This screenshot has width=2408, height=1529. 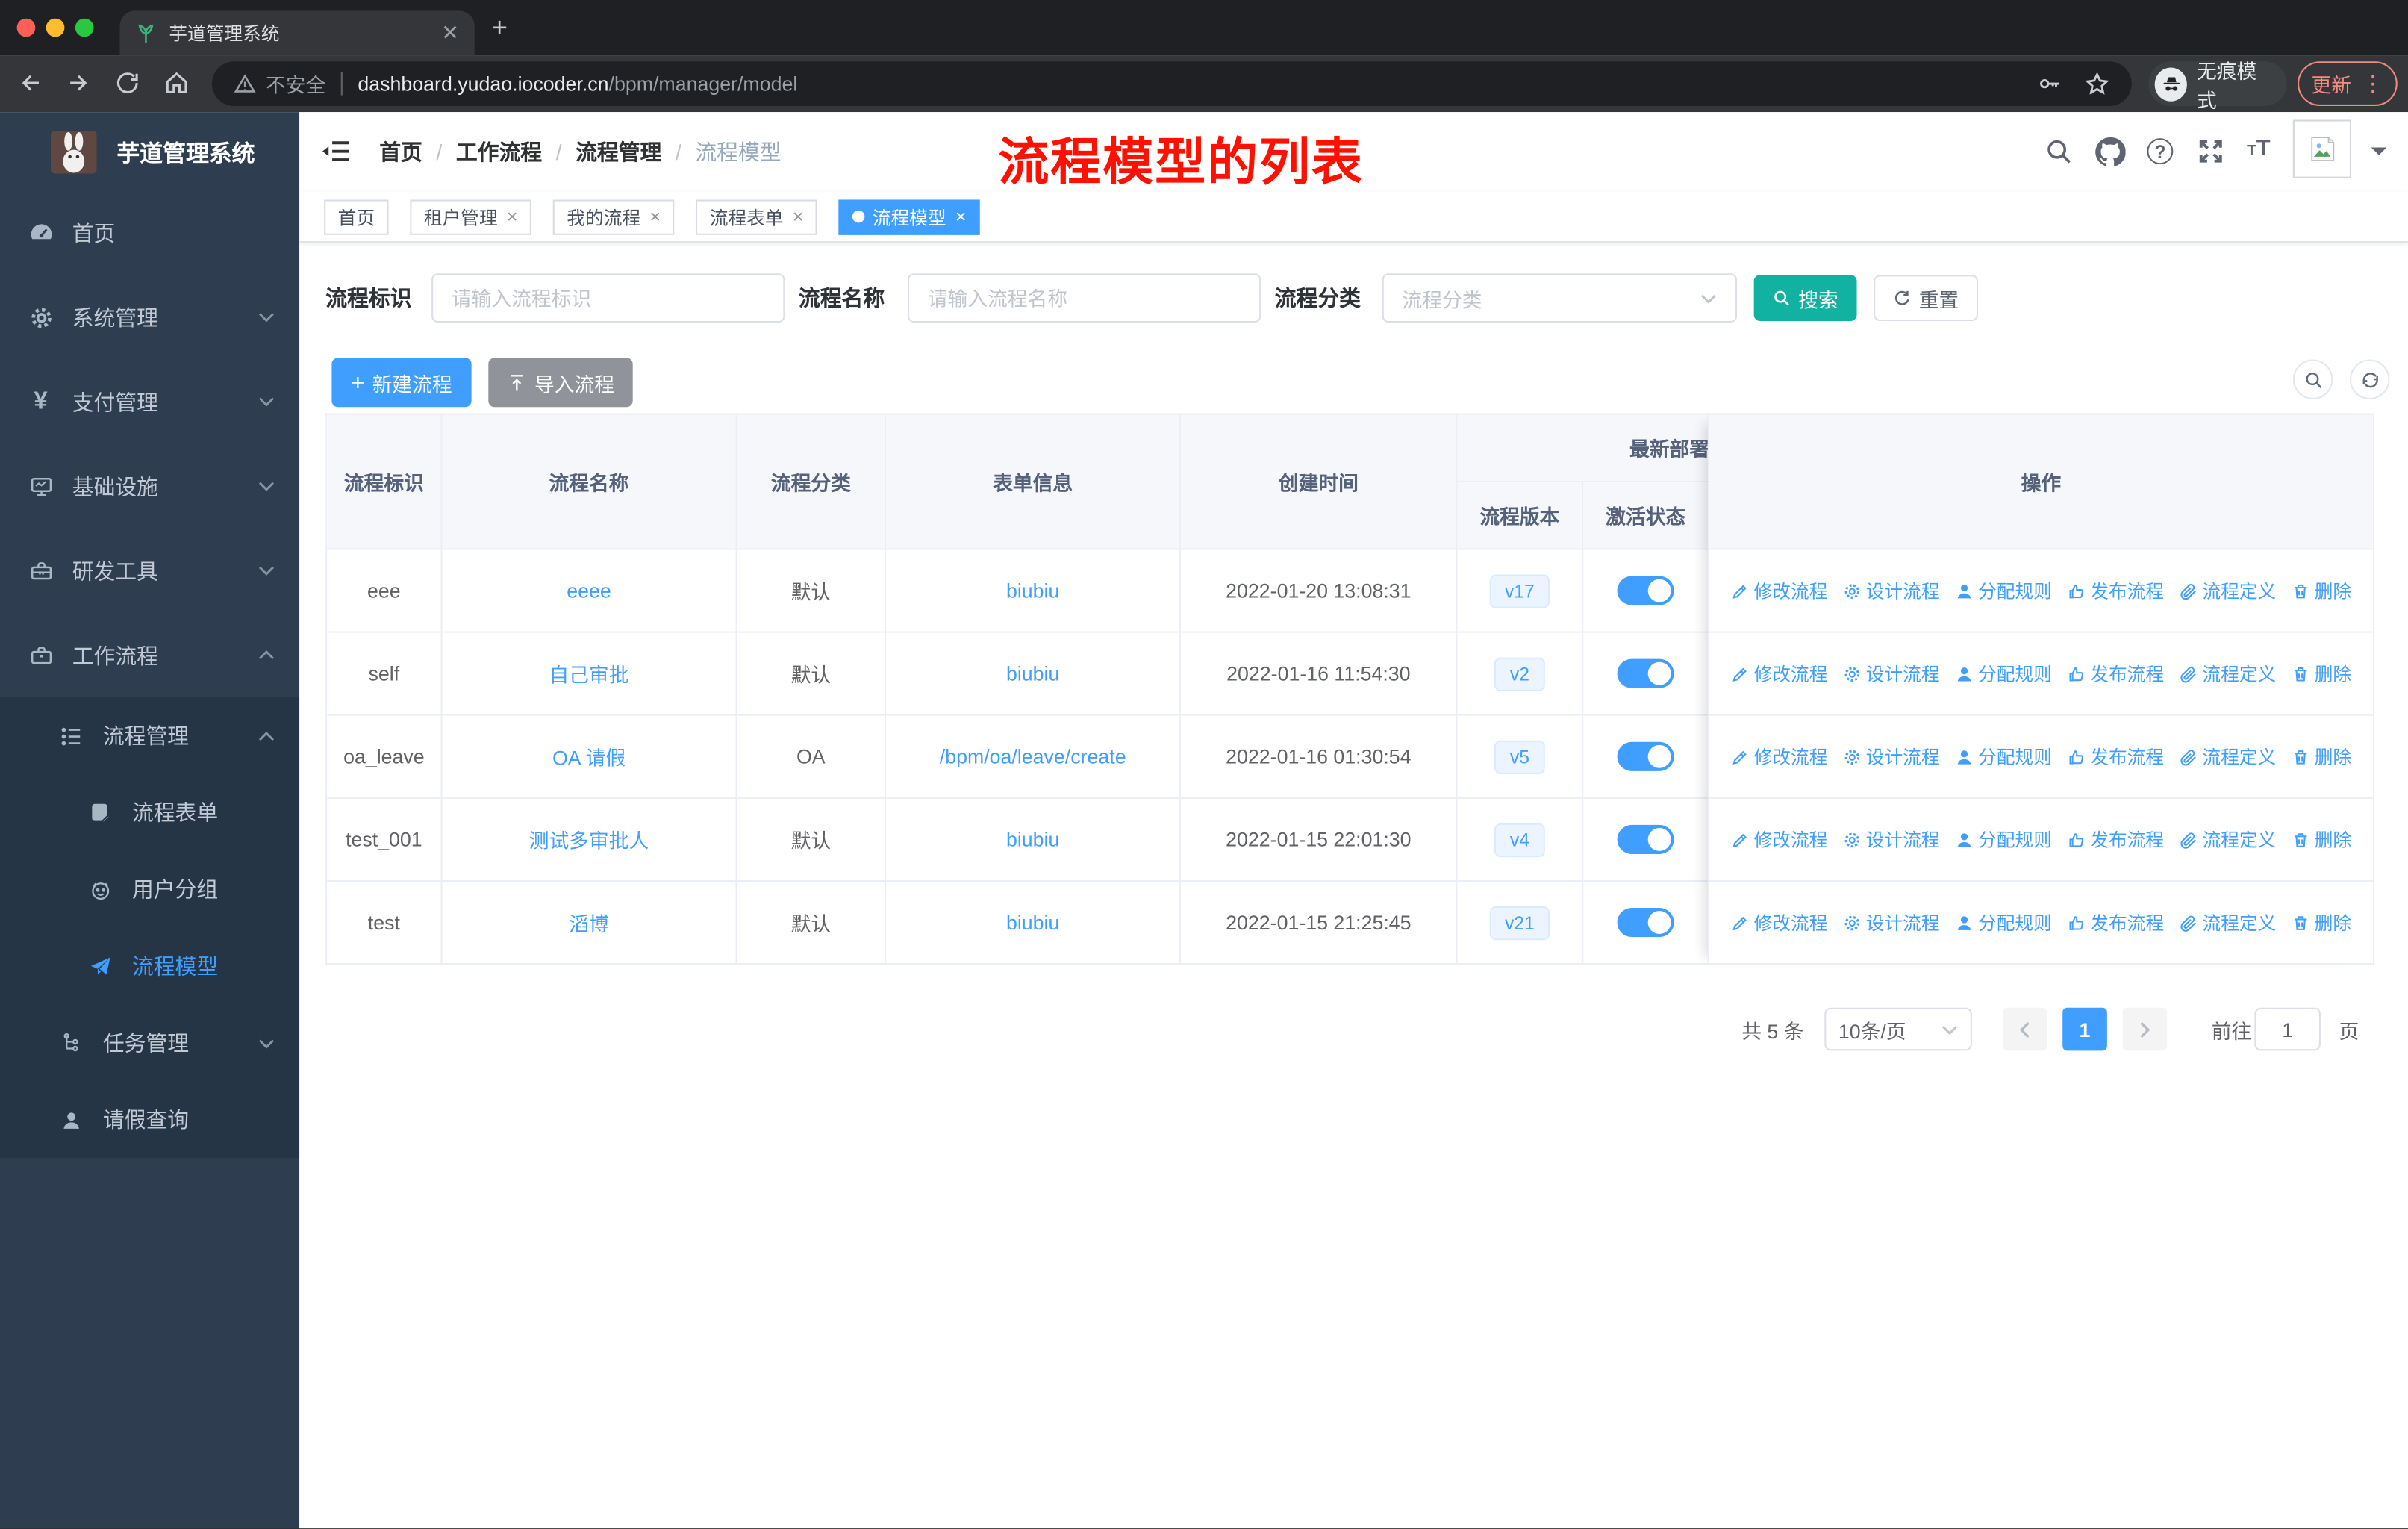 I want to click on process-name-link: 自己审批, so click(x=589, y=673).